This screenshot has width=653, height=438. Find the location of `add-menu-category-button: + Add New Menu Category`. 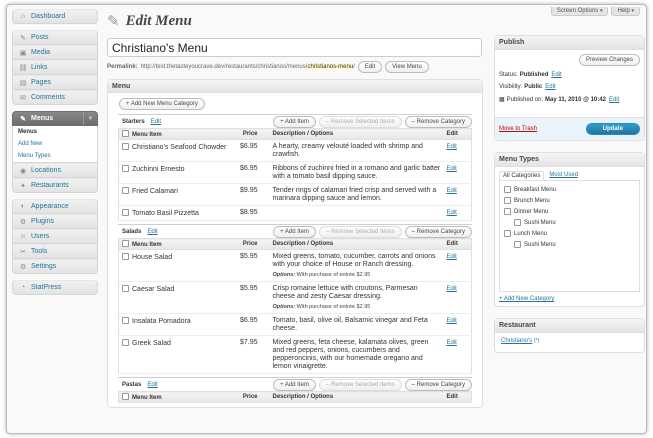

add-menu-category-button: + Add New Menu Category is located at coordinates (162, 104).